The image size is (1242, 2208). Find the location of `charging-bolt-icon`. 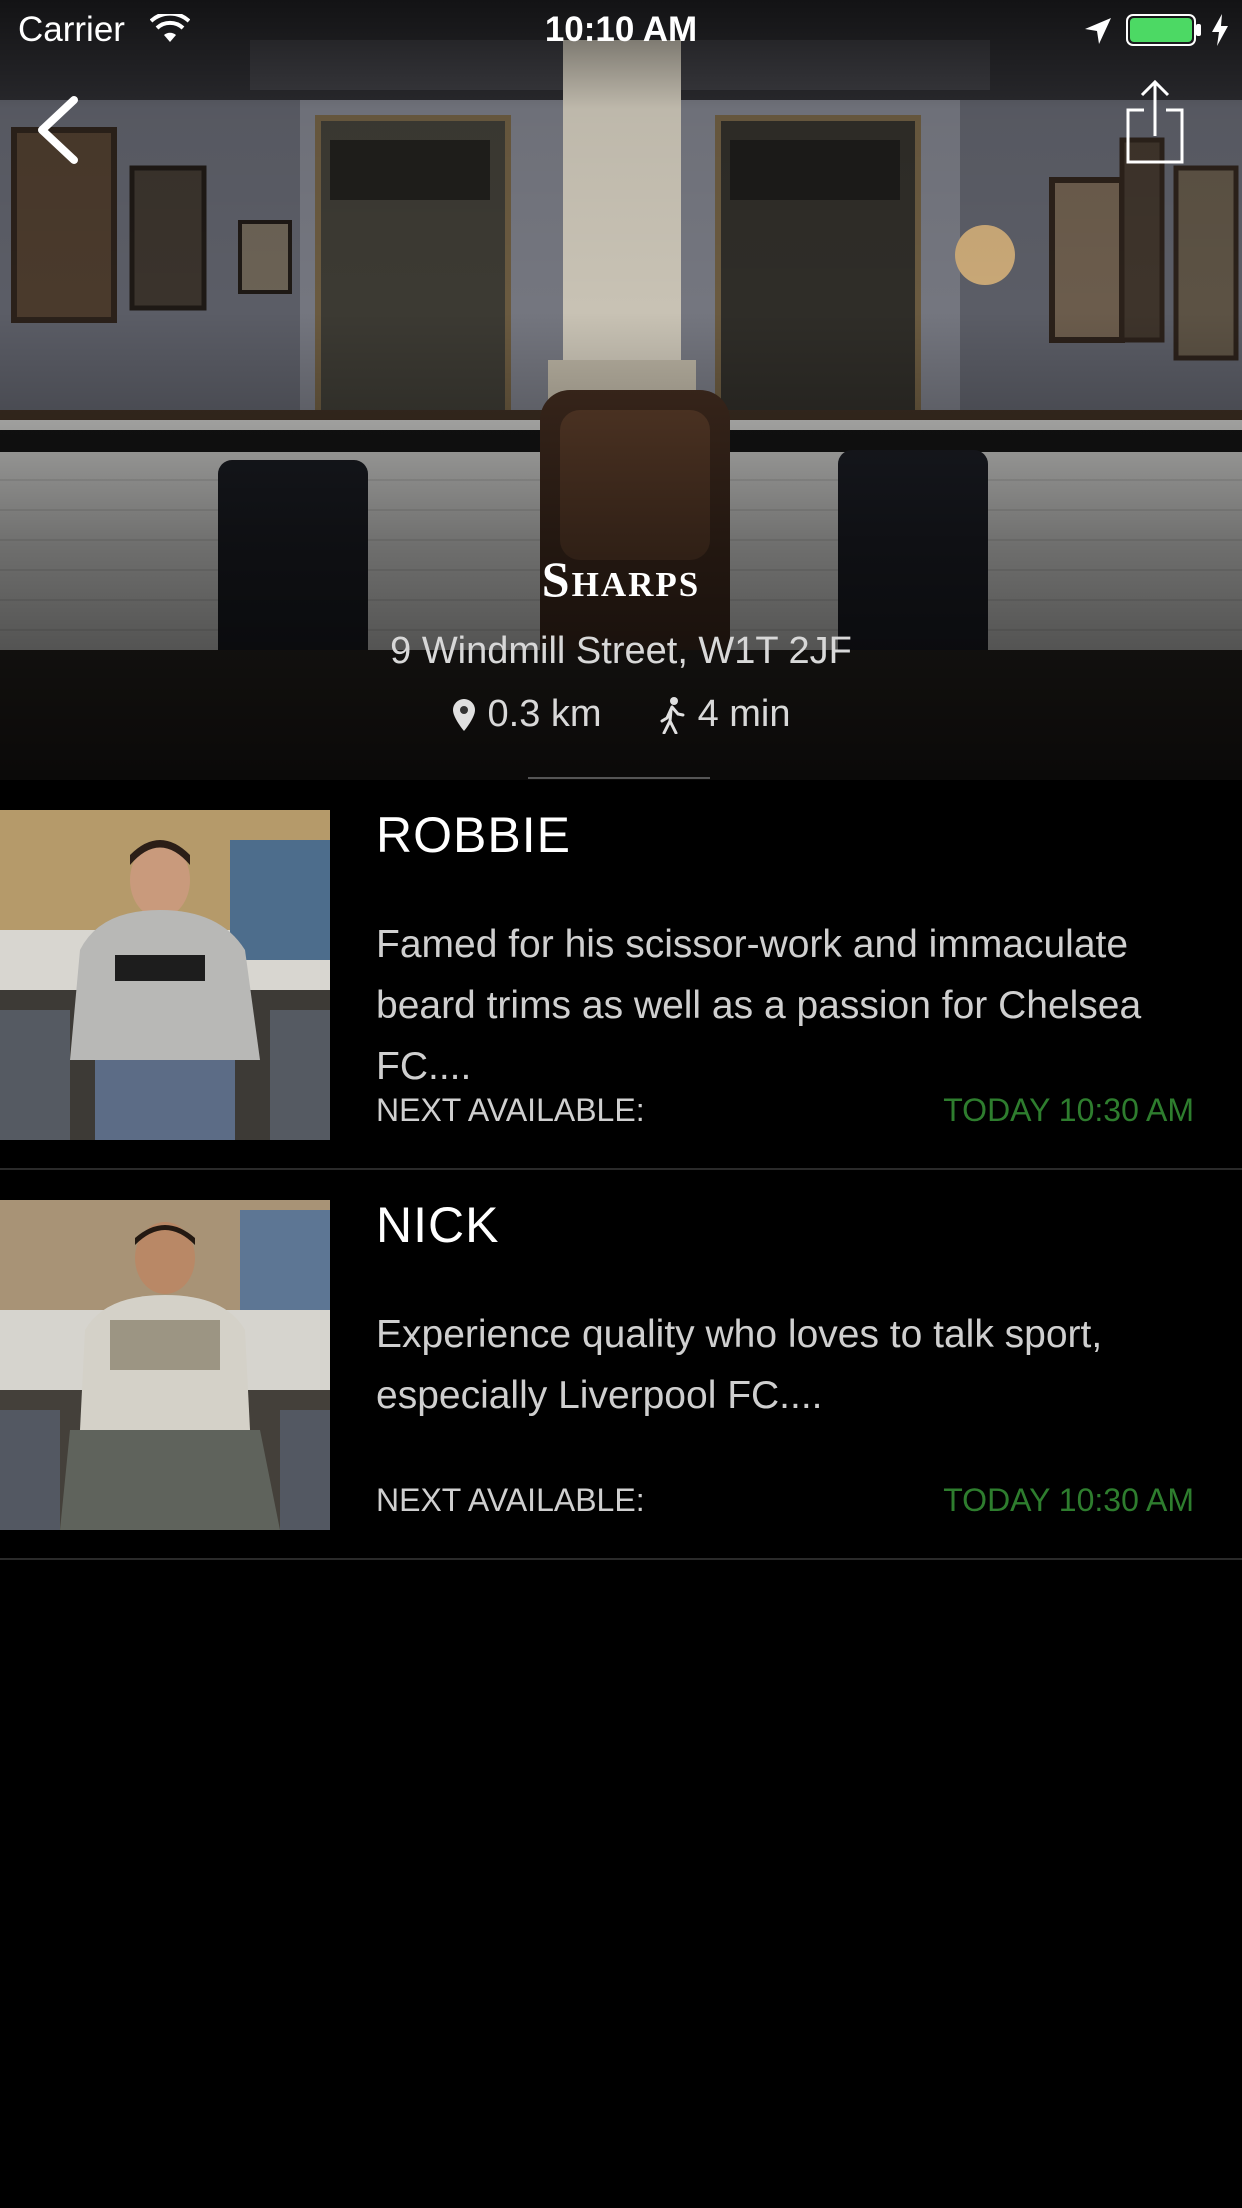

charging-bolt-icon is located at coordinates (1220, 30).